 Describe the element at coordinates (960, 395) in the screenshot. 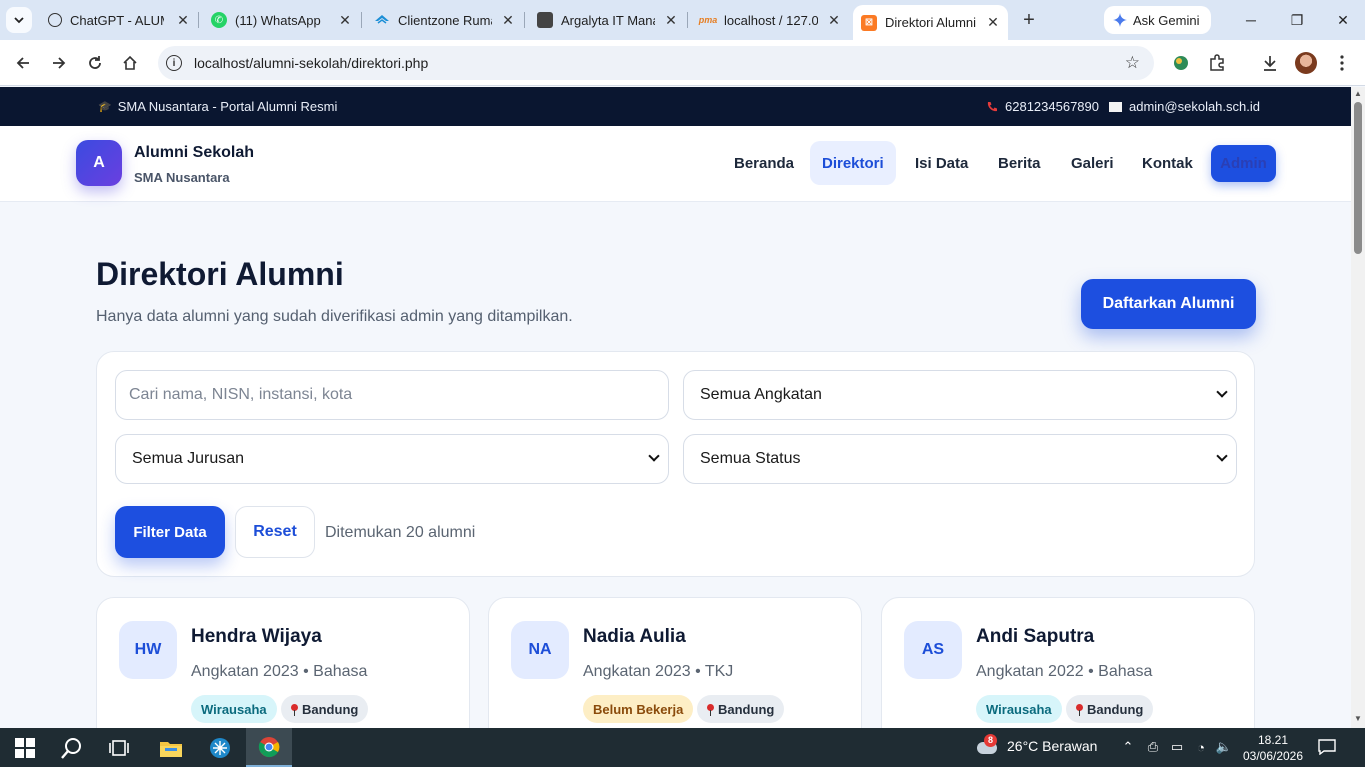

I see `angkatan-select: Semua Angkatan` at that location.